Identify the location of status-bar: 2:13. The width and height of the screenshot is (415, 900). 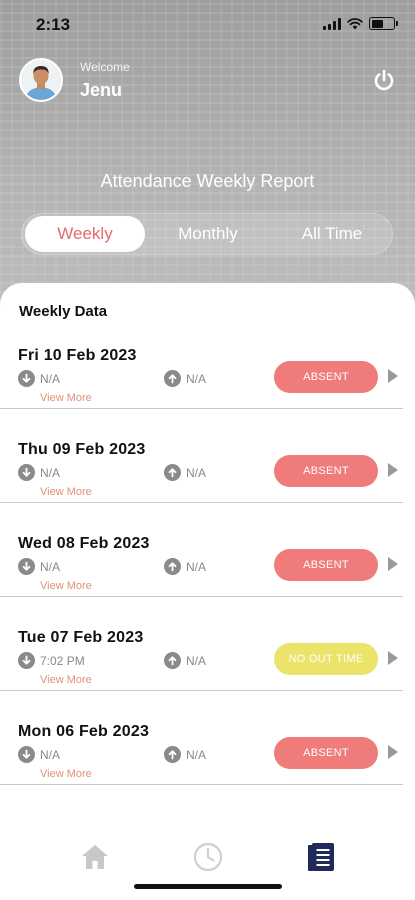
(207, 25).